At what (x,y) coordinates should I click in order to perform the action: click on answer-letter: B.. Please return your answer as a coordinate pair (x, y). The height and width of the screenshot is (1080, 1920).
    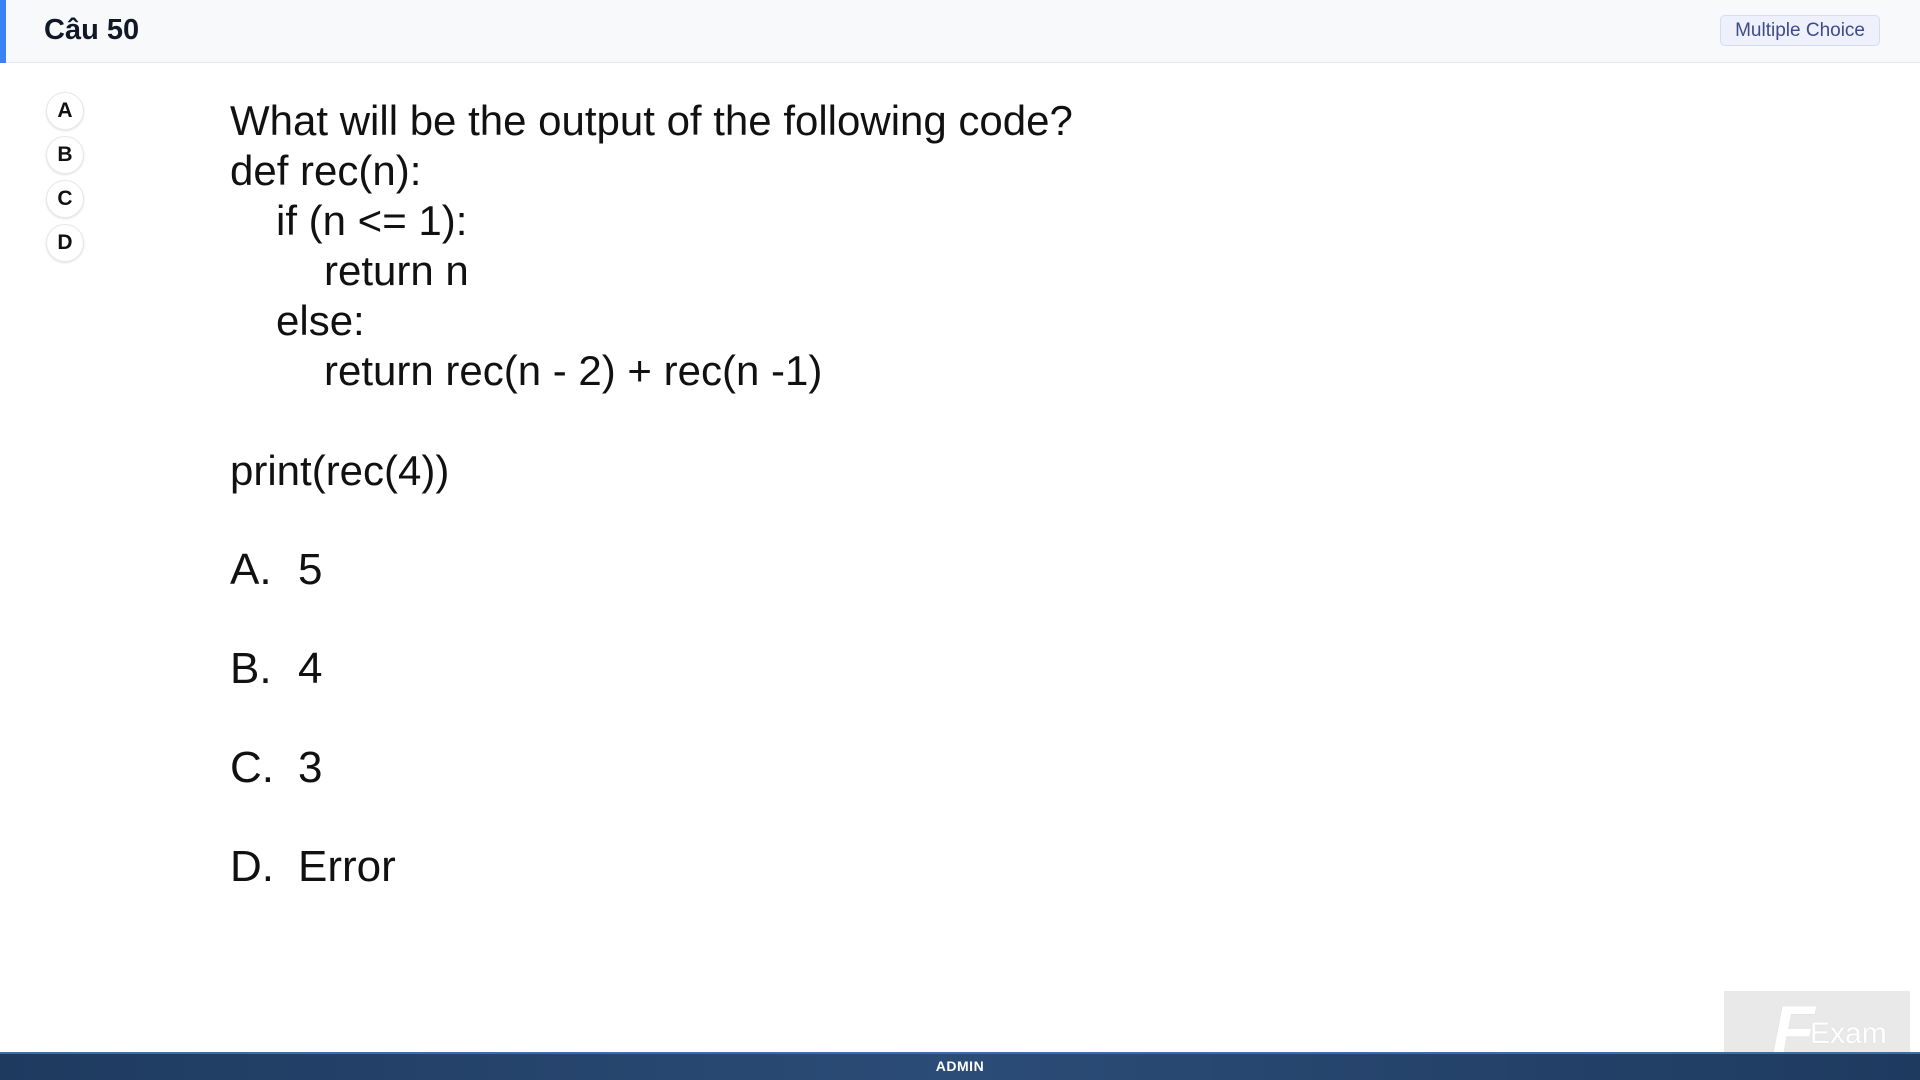
    Looking at the image, I should click on (251, 668).